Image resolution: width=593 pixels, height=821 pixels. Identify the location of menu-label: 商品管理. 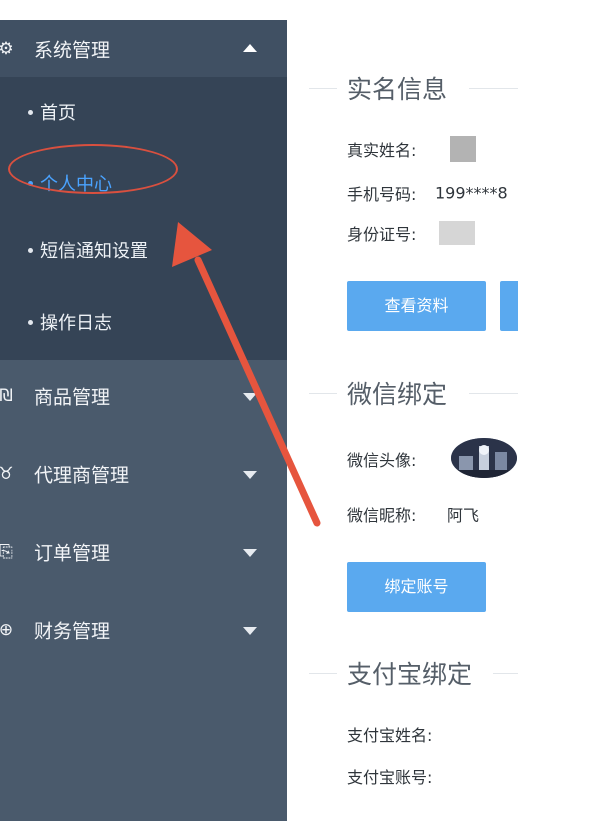
(72, 397).